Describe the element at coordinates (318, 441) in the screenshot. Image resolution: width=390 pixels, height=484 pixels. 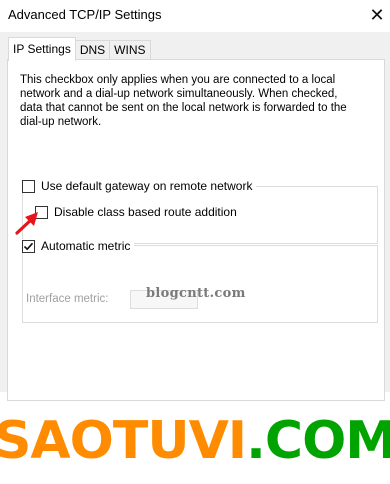
I see `brand-part-com: .COM` at that location.